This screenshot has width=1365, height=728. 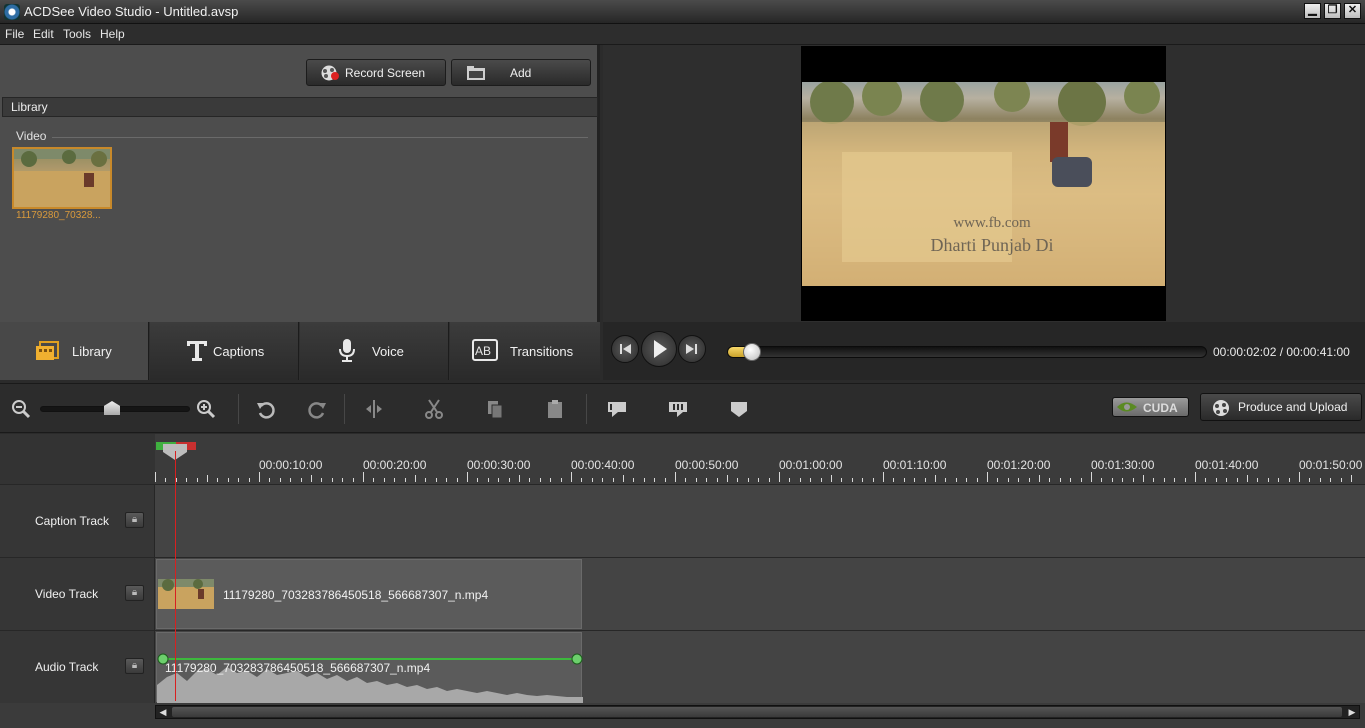 I want to click on add-marker-button, so click(x=739, y=409).